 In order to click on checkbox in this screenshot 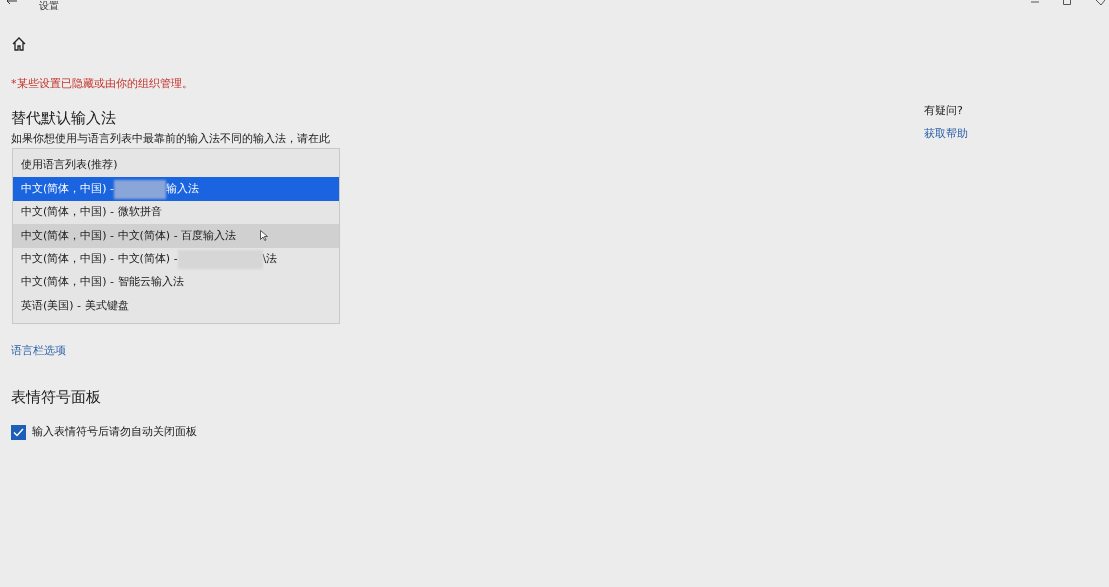, I will do `click(18, 432)`.